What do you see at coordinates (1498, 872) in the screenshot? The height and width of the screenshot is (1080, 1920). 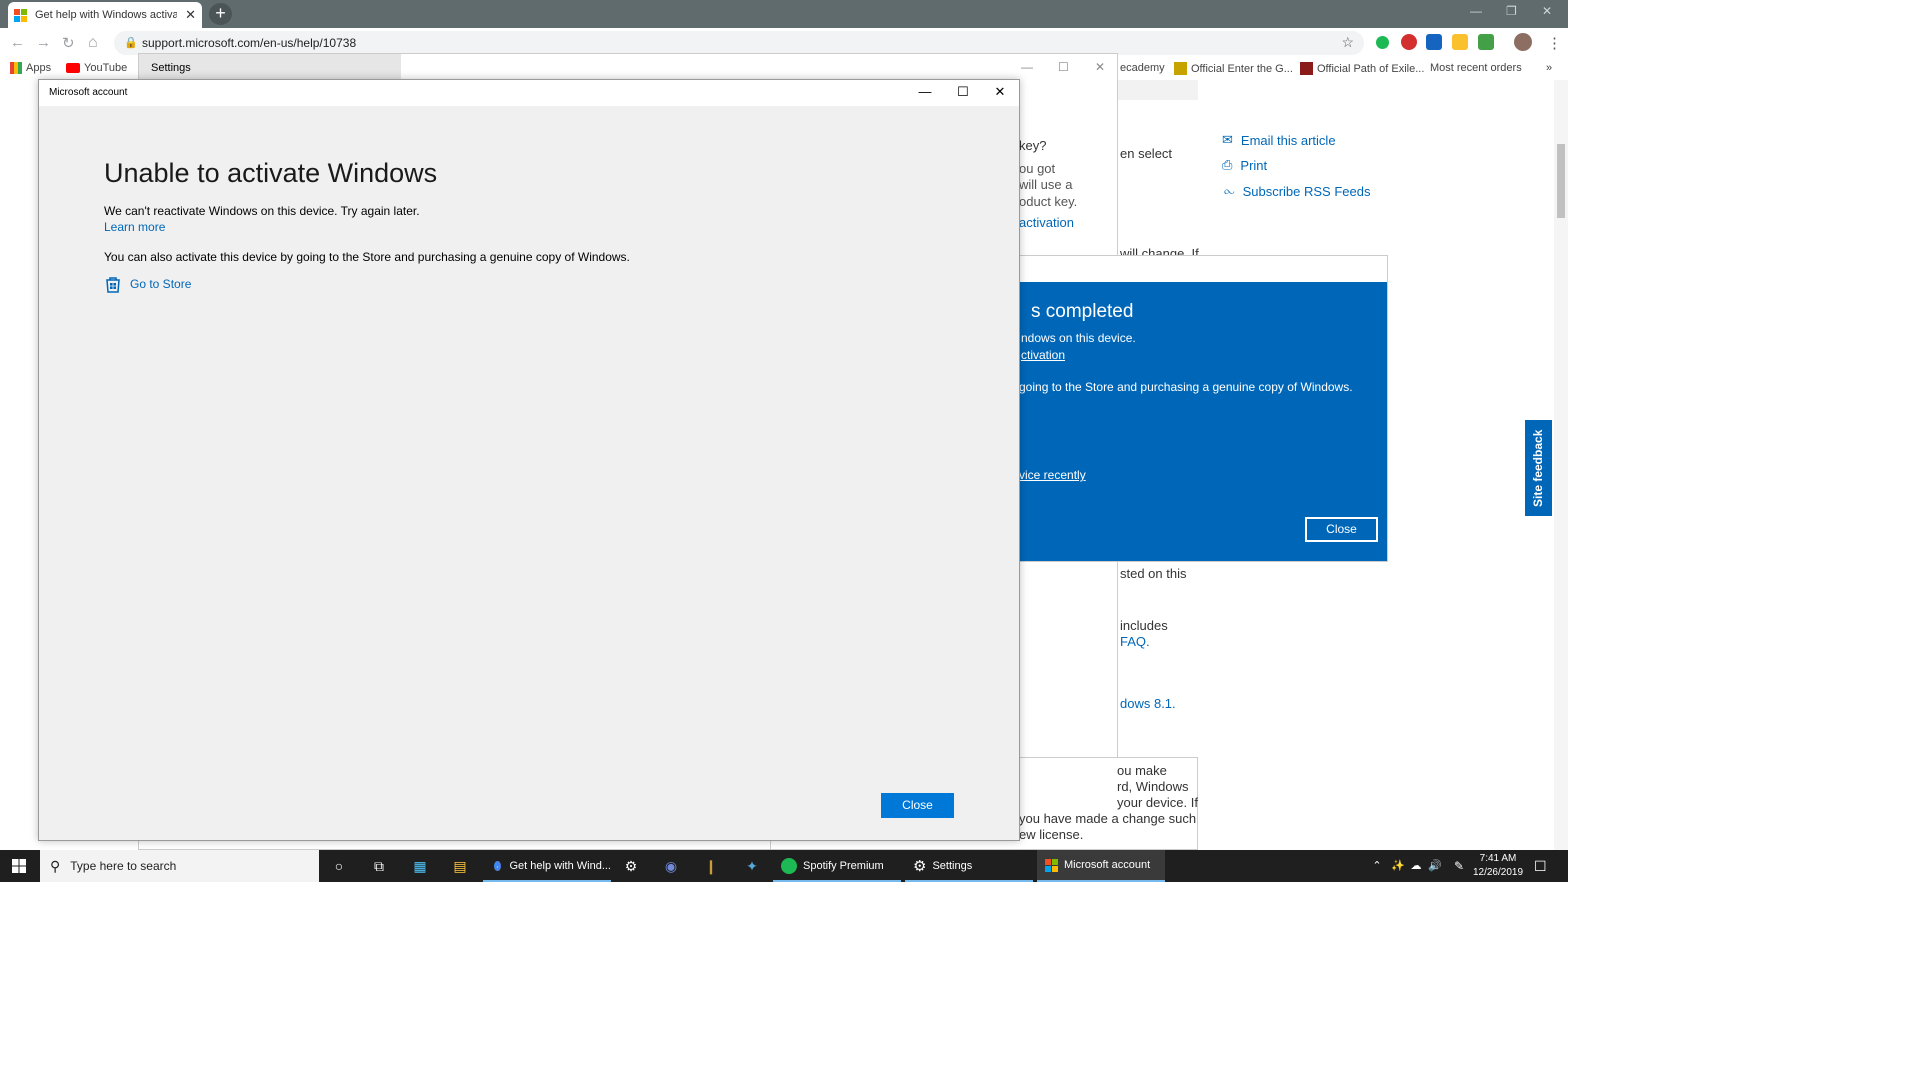 I see `clock-date: 12/26/2019` at bounding box center [1498, 872].